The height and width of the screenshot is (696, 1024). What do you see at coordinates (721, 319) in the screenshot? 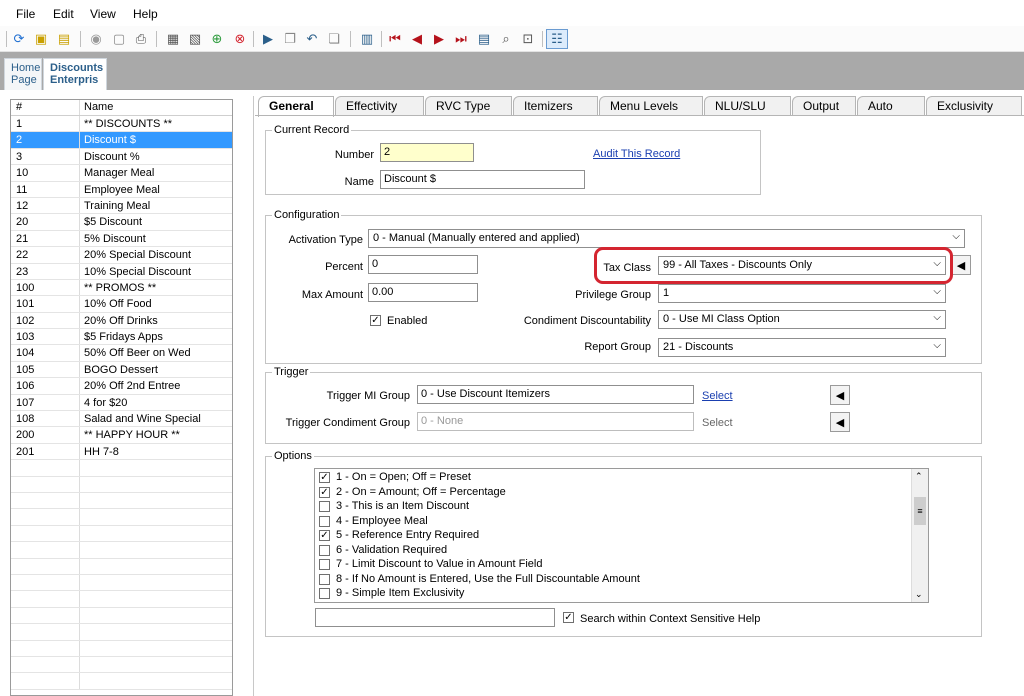
I see `condiment-discountability-value: 0 - Use MI Class Option` at bounding box center [721, 319].